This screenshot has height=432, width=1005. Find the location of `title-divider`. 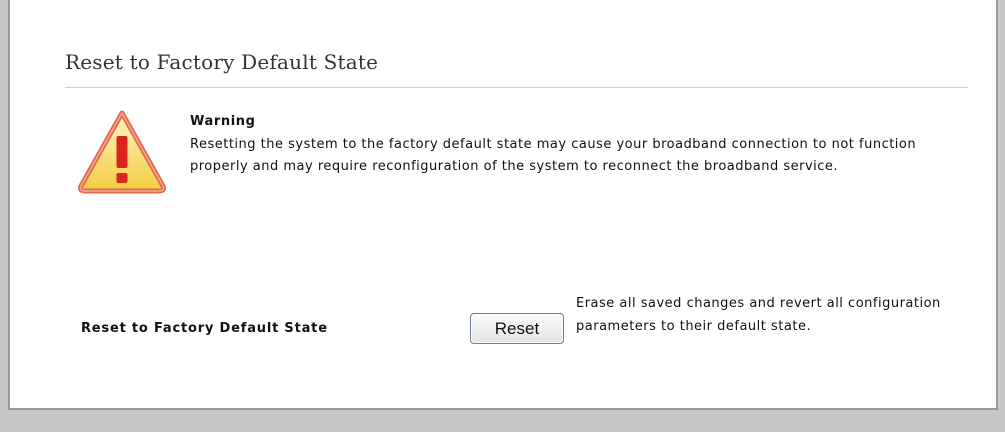

title-divider is located at coordinates (516, 87).